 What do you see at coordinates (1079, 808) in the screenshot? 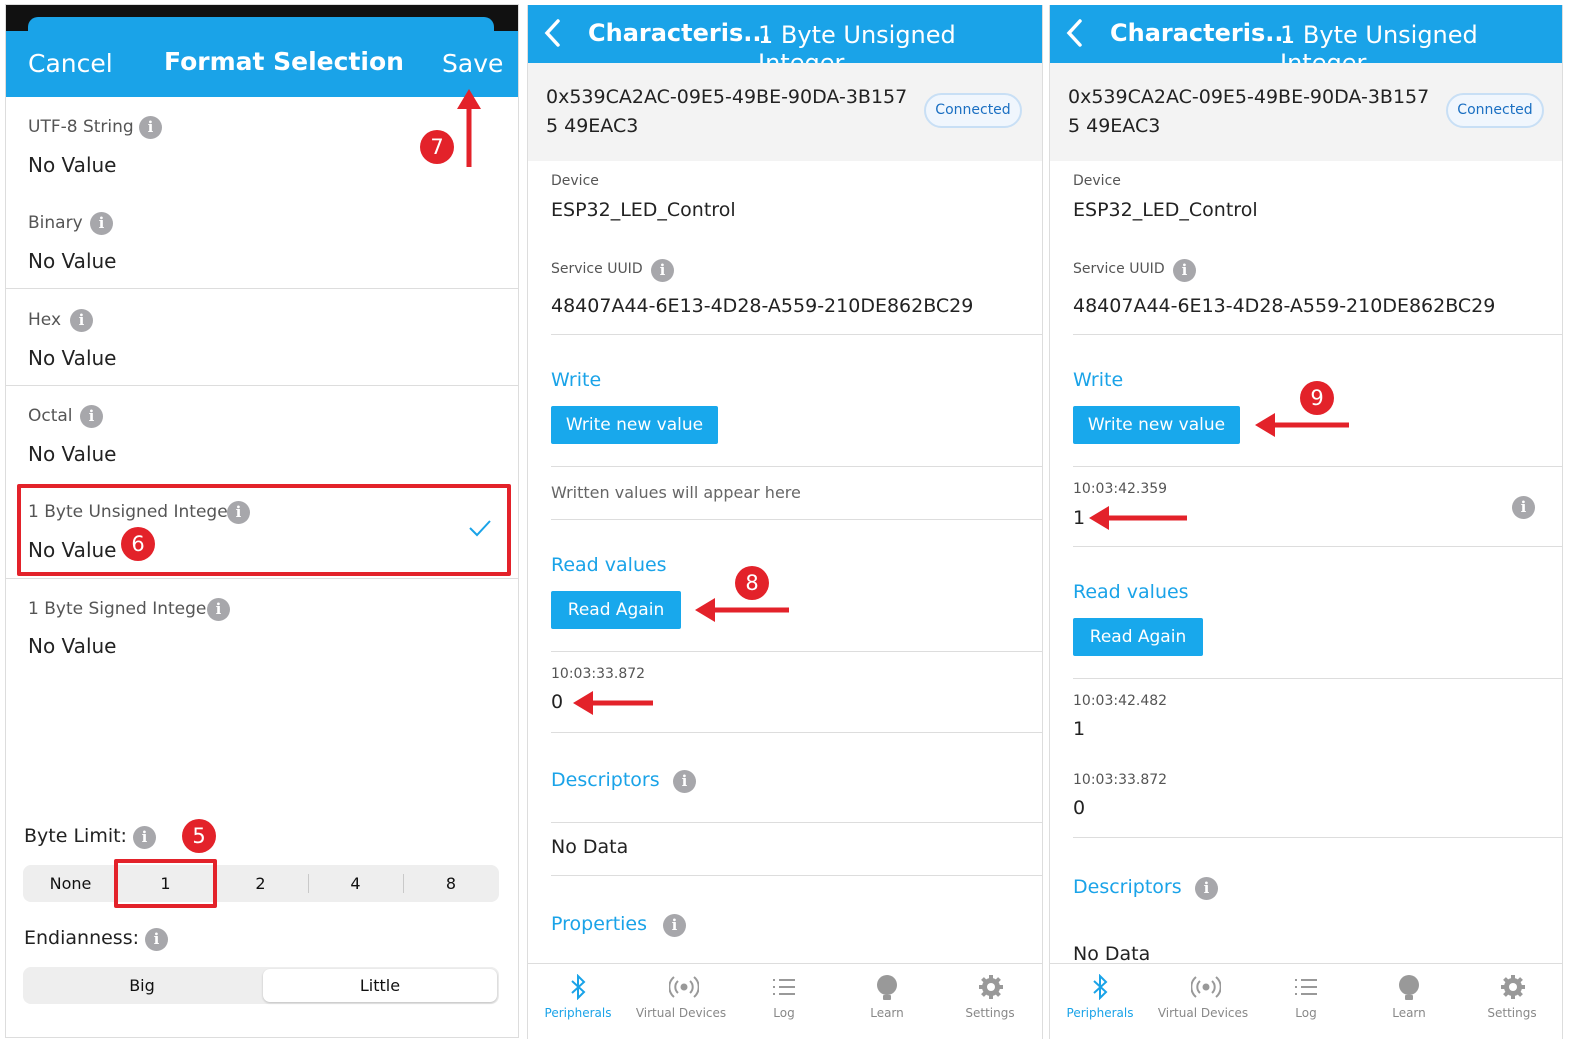
I see `read-value: 0` at bounding box center [1079, 808].